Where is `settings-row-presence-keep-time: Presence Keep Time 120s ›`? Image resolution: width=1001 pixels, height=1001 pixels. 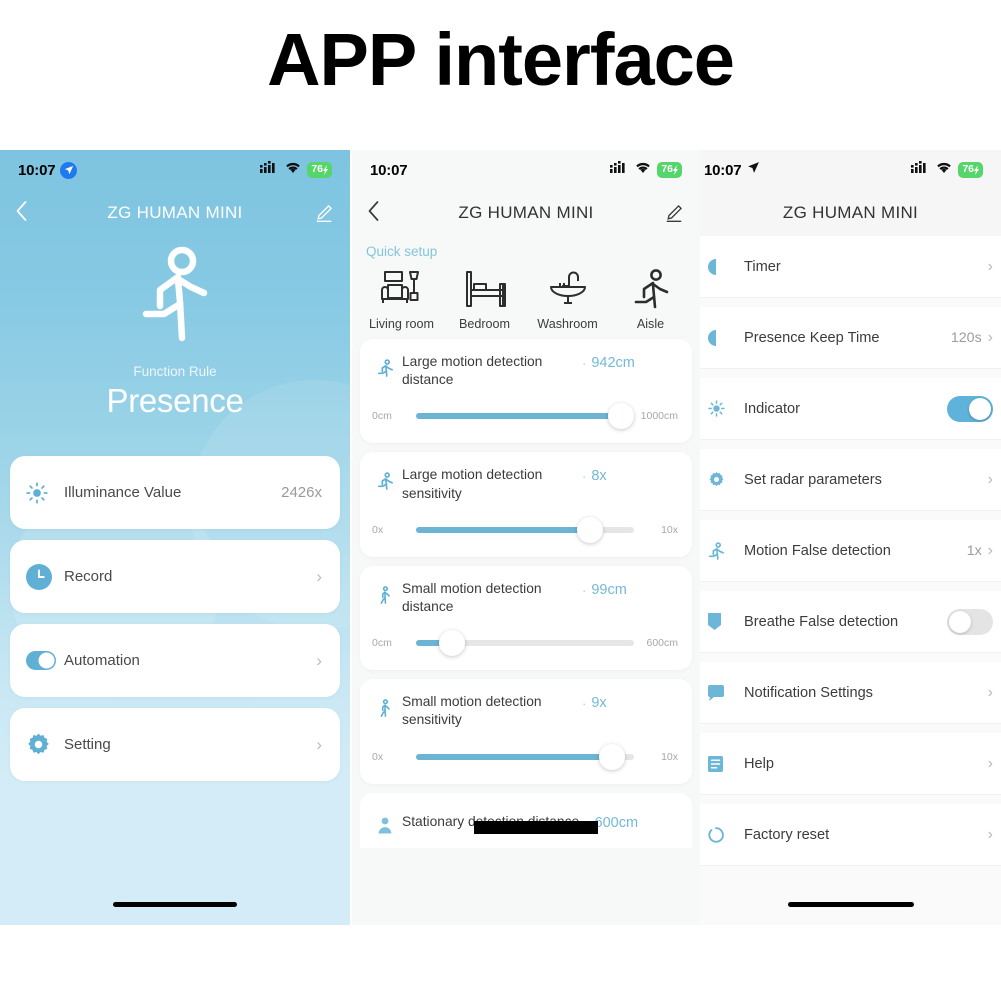 settings-row-presence-keep-time: Presence Keep Time 120s › is located at coordinates (850, 338).